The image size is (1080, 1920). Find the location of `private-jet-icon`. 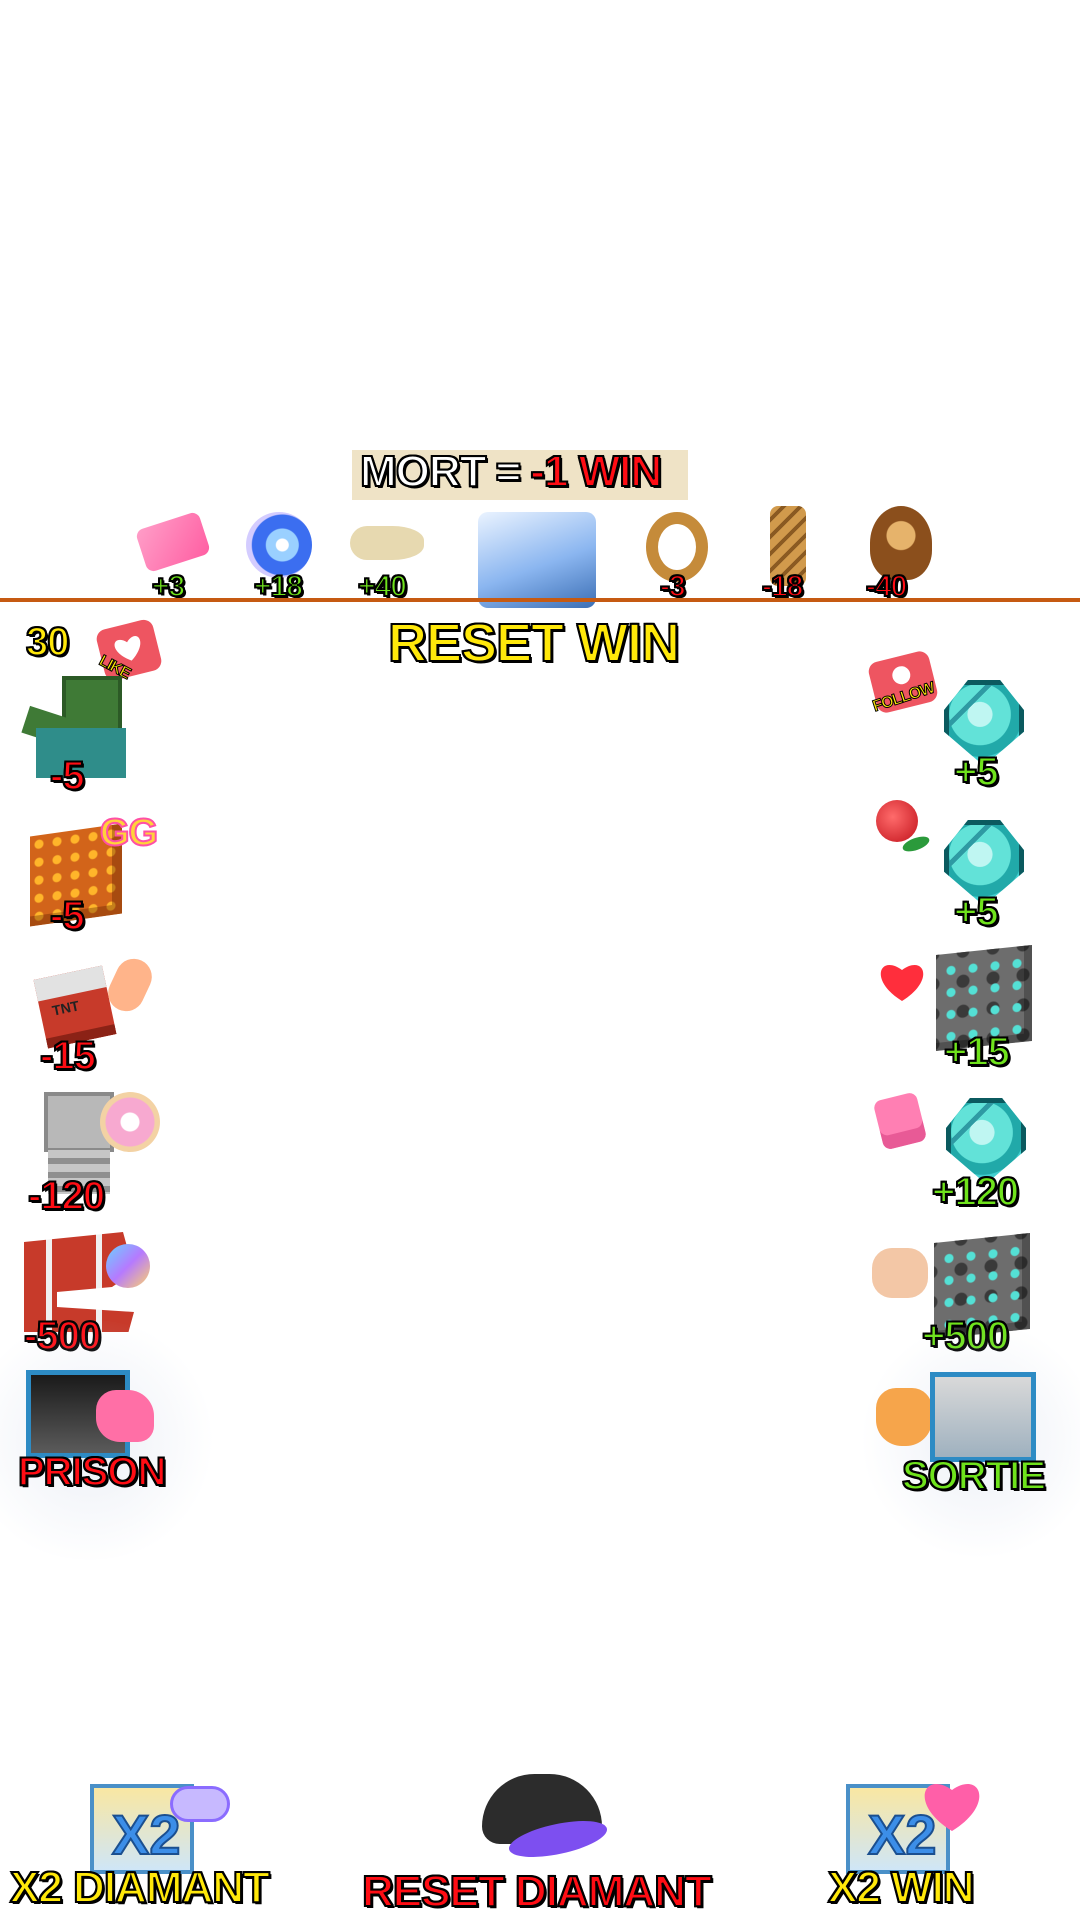

private-jet-icon is located at coordinates (387, 543).